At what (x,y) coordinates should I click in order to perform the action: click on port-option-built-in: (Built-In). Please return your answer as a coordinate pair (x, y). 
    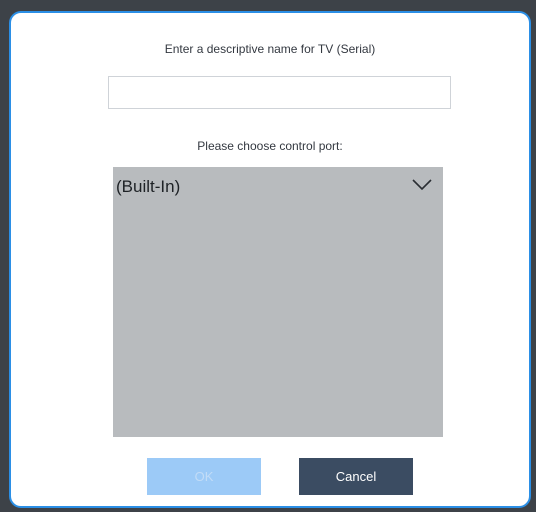
    Looking at the image, I should click on (278, 184).